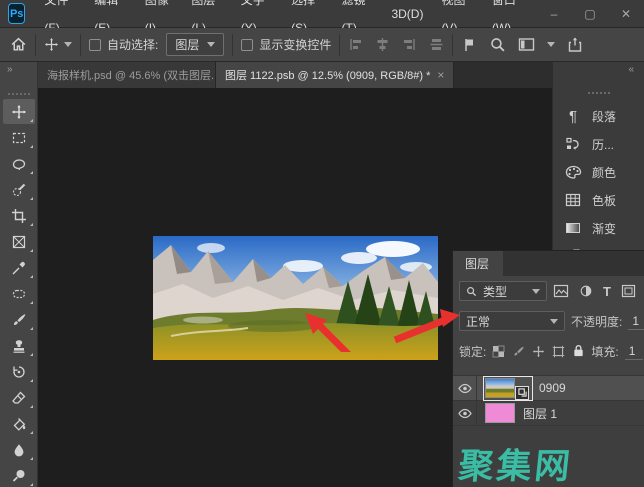 The height and width of the screenshot is (487, 644). What do you see at coordinates (19, 241) in the screenshot?
I see `frame-tool` at bounding box center [19, 241].